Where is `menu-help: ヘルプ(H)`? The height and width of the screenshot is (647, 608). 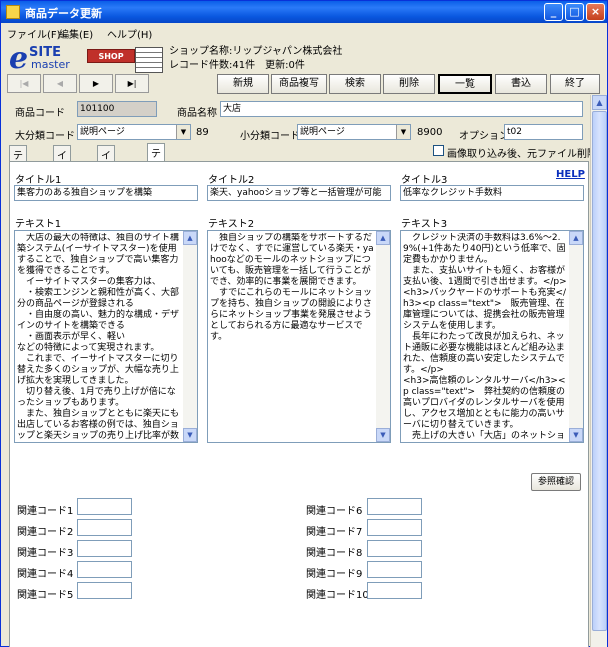
menu-help: ヘルプ(H) is located at coordinates (129, 33).